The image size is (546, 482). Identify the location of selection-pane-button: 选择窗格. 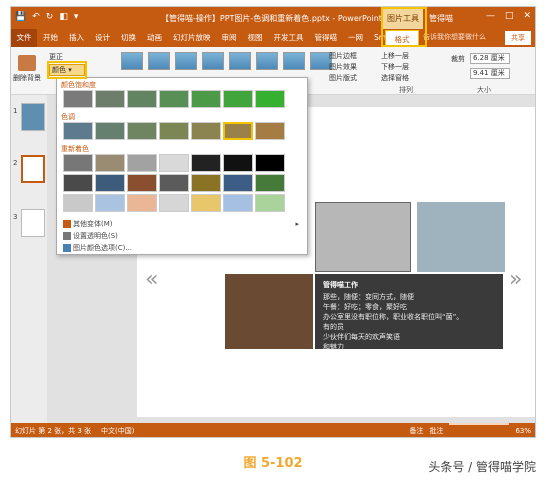
(395, 78).